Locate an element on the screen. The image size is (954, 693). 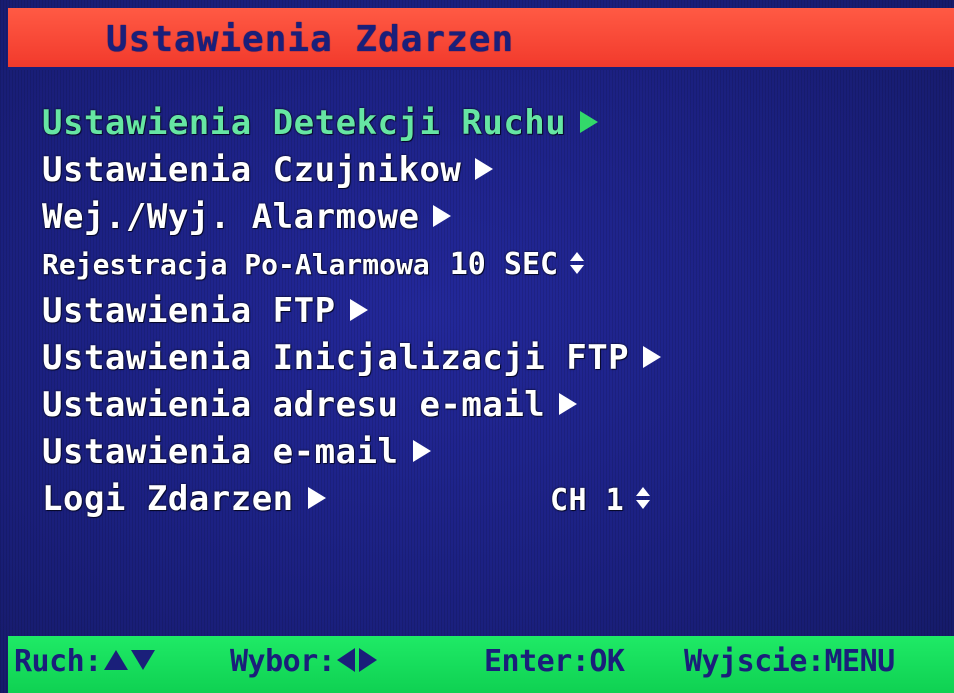
menu-item-label: Ustawienia Czujnikow is located at coordinates (252, 170).